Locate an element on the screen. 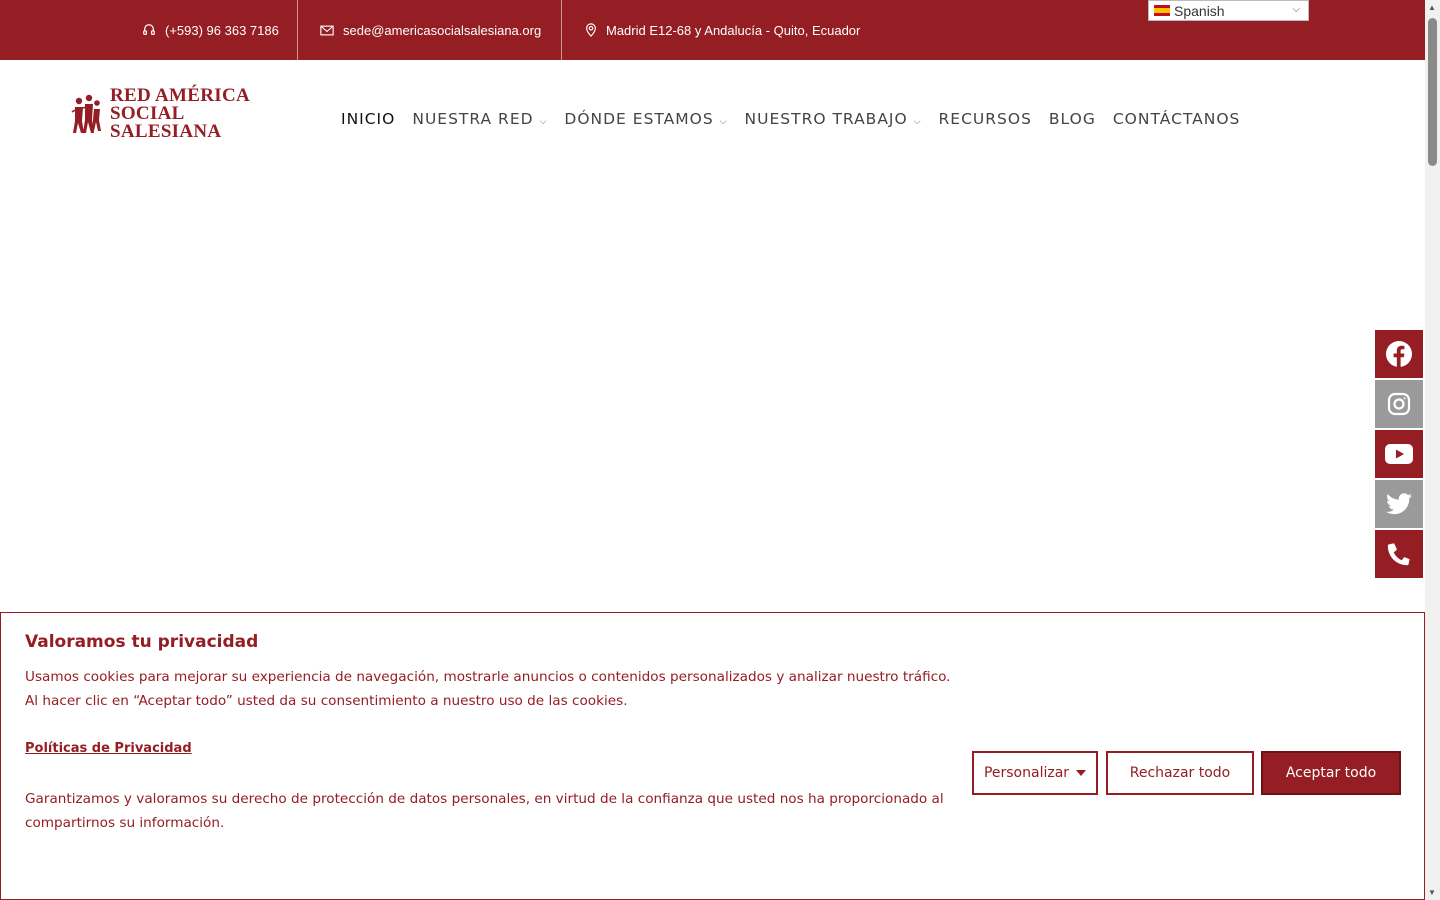 This screenshot has height=900, width=1440. scroll-down-arrow-icon: ▼ is located at coordinates (1432, 892).